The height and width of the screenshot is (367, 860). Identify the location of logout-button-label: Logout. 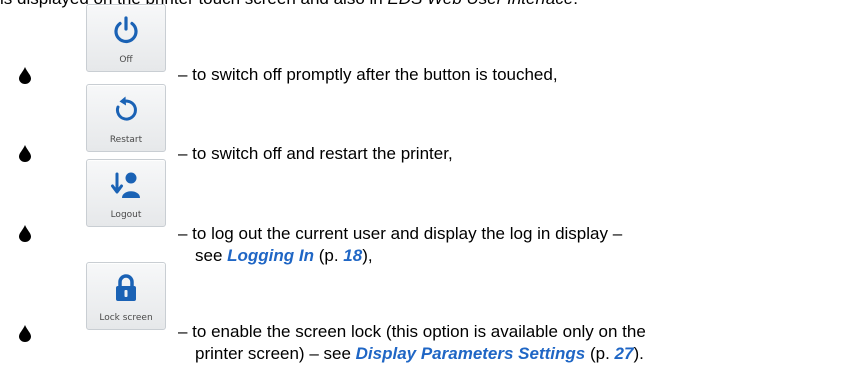
(126, 215).